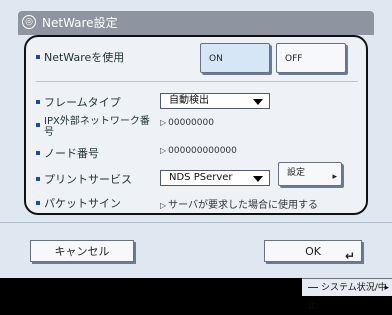 The image size is (392, 315). What do you see at coordinates (196, 130) in the screenshot?
I see `row-ipx: IPX外部ネットワーク番号 ▷ 00000000` at bounding box center [196, 130].